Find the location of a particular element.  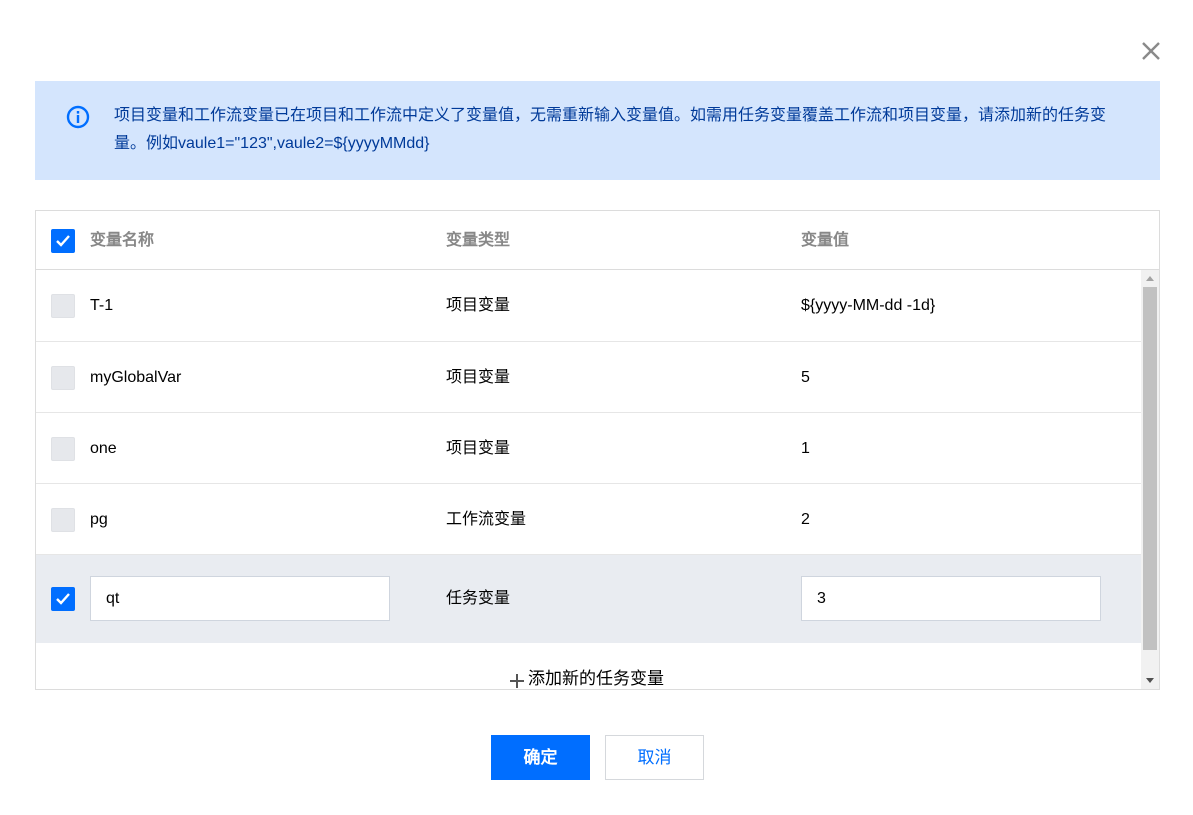

add-task-variable-button: 添加新的任务变量 is located at coordinates (586, 678).